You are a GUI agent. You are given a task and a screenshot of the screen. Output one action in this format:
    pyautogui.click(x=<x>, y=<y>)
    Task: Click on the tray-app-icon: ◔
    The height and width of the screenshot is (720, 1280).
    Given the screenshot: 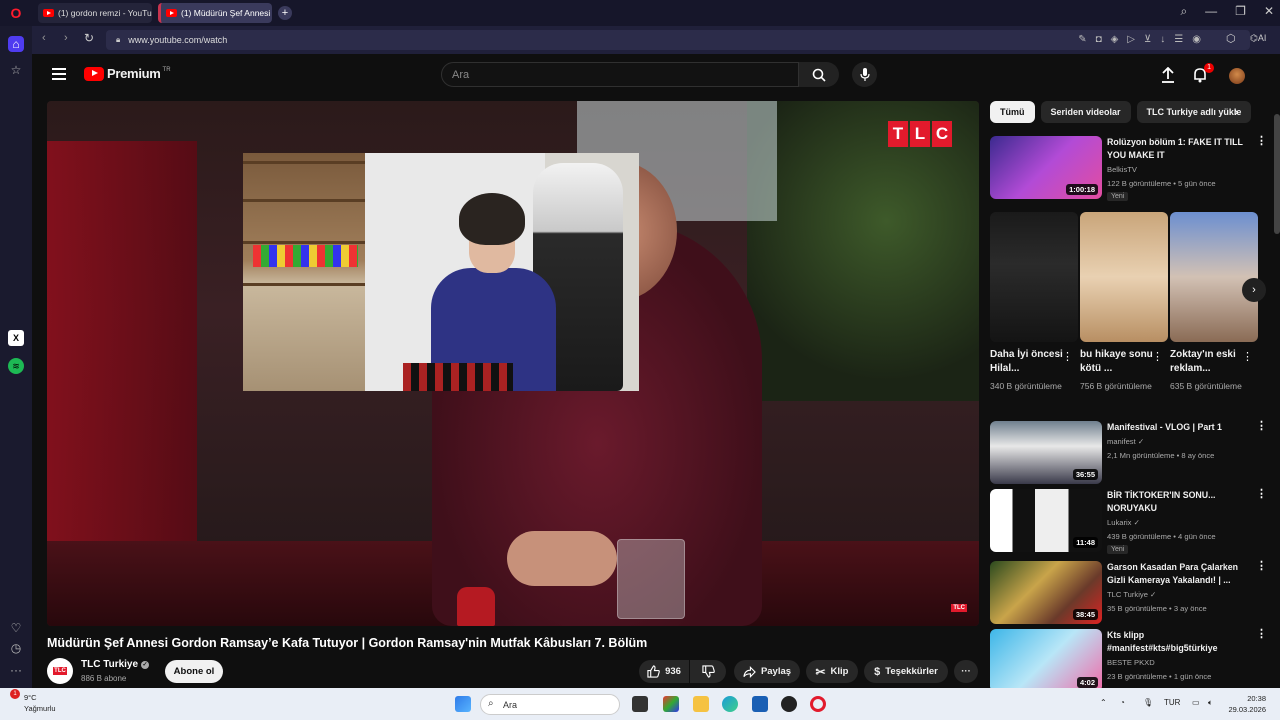 What is the action you would take?
    pyautogui.click(x=1122, y=702)
    